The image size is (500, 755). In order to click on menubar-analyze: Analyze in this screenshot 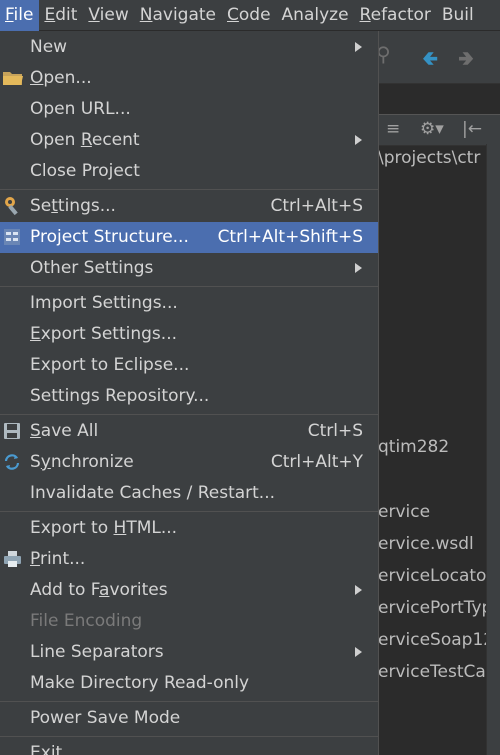, I will do `click(316, 15)`.